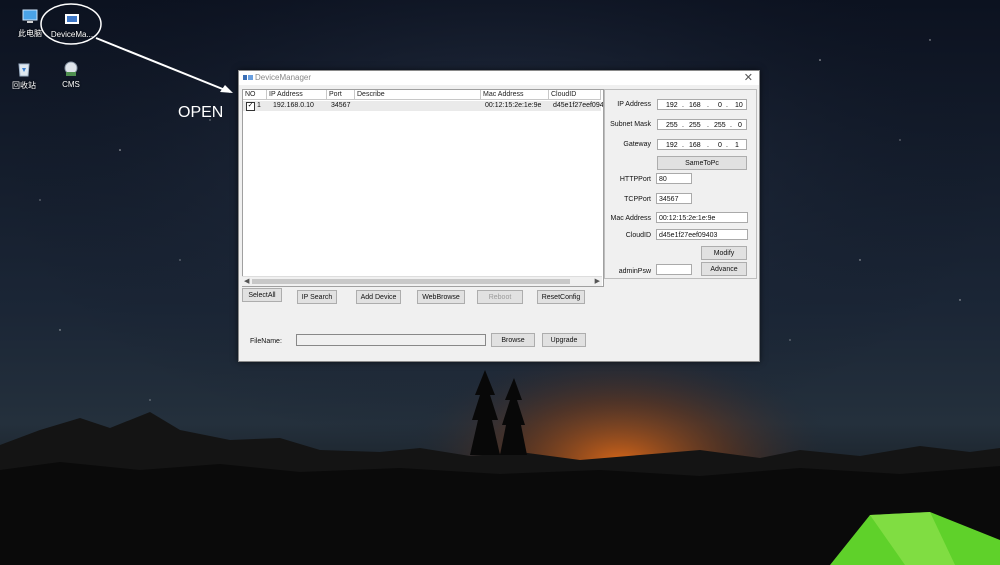  What do you see at coordinates (634, 271) in the screenshot?
I see `admin-password-label: adminPsw` at bounding box center [634, 271].